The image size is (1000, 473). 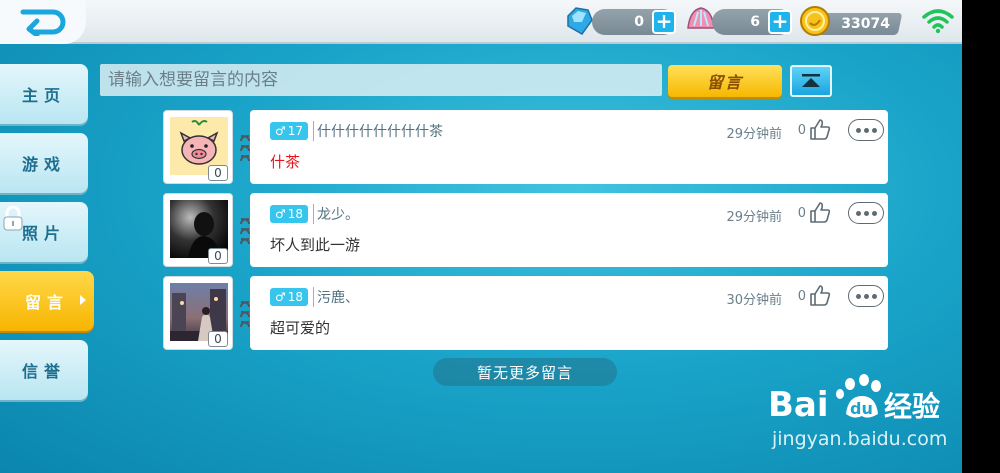 I want to click on post-message-button: 留言, so click(x=725, y=81).